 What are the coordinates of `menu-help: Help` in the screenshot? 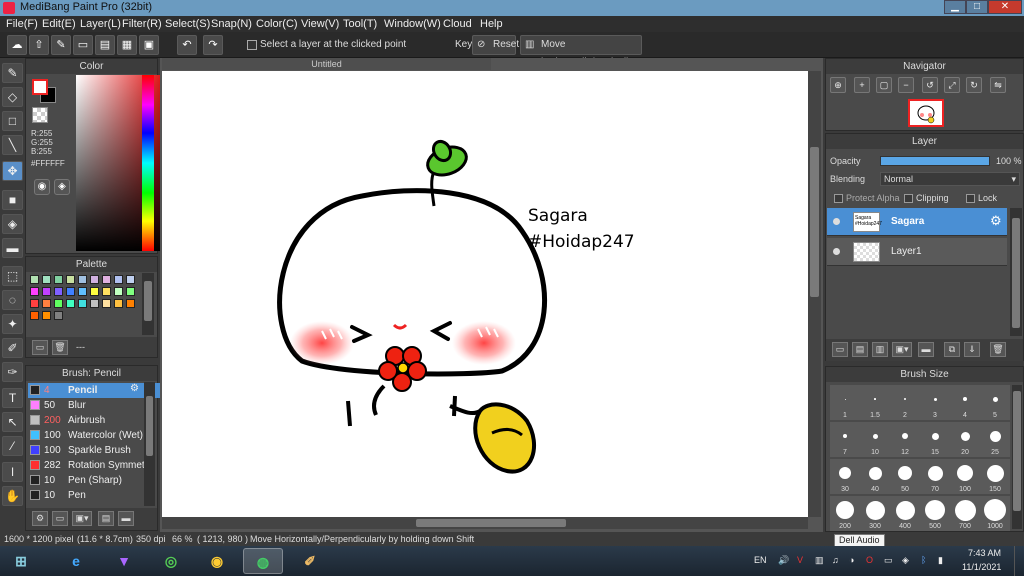 It's located at (491, 24).